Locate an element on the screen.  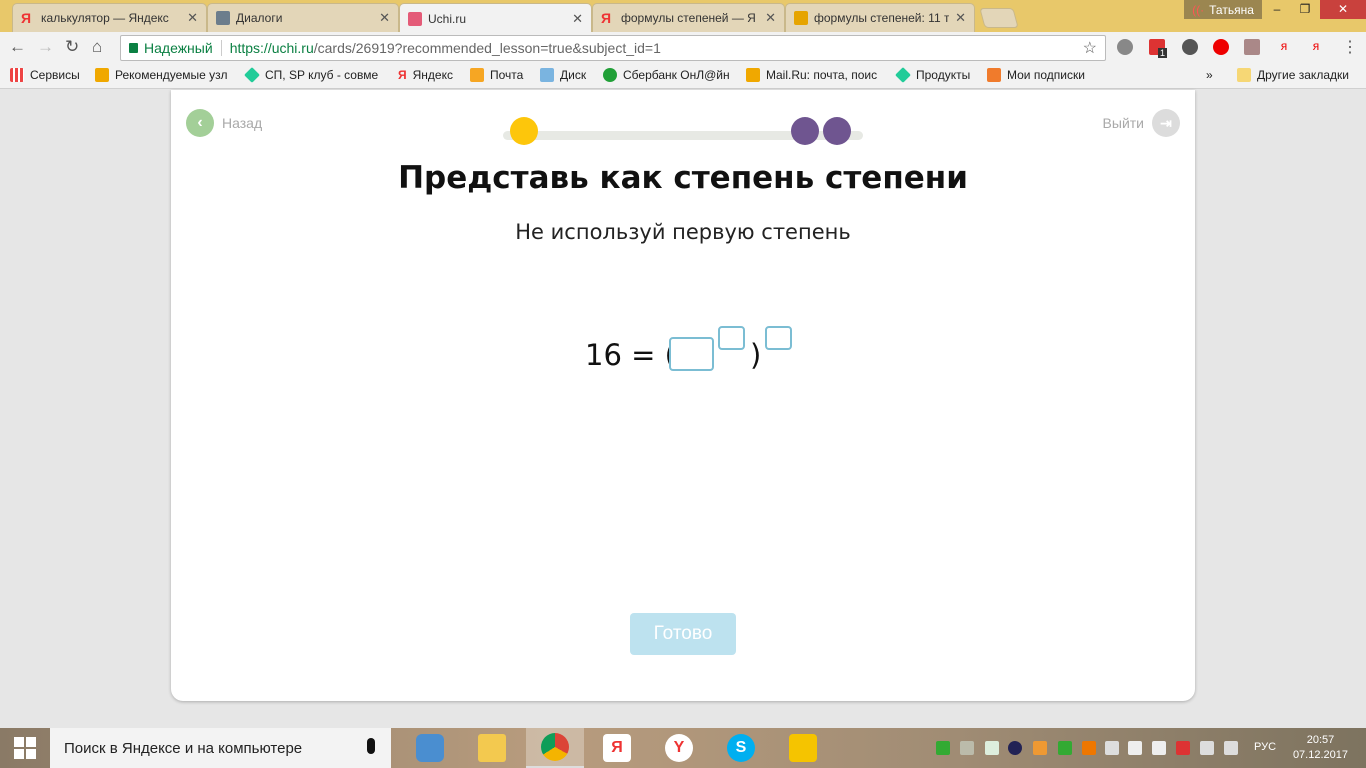
app-icon is located at coordinates (803, 748).